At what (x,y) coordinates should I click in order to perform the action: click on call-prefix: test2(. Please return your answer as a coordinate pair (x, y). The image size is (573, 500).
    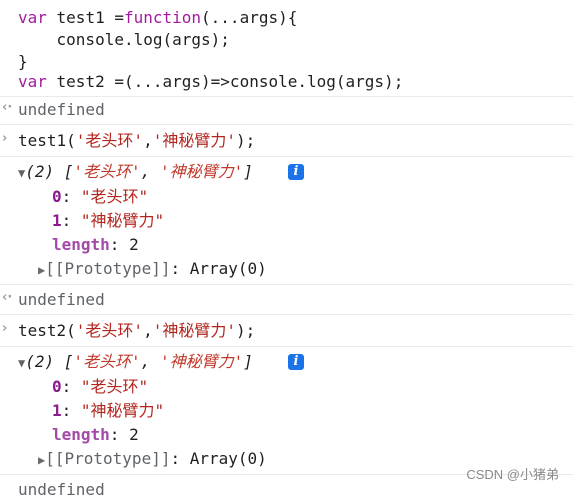
    Looking at the image, I should click on (47, 330).